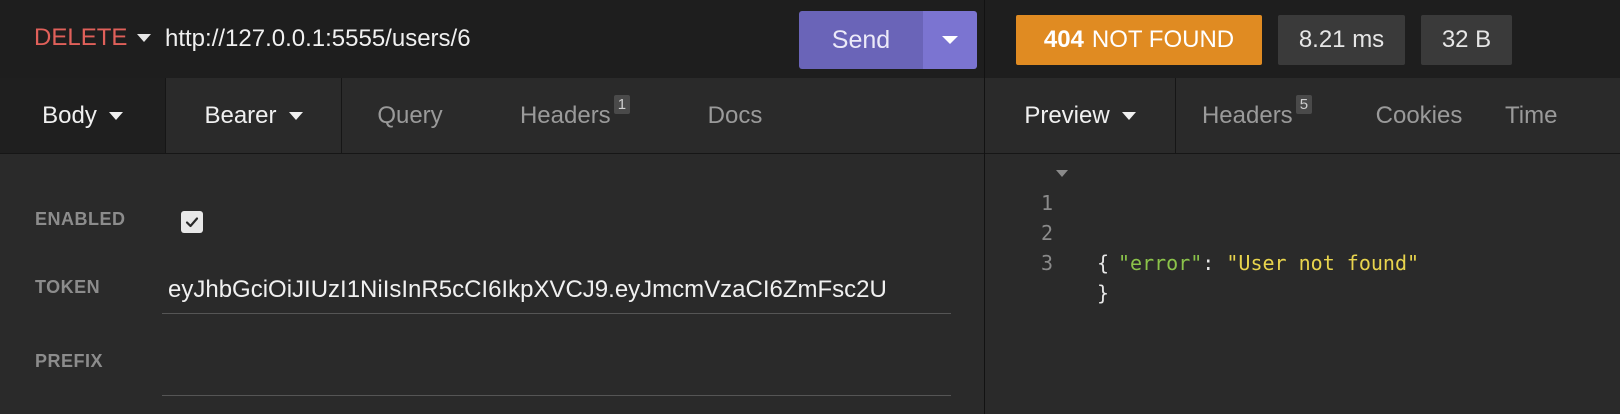  What do you see at coordinates (68, 287) in the screenshot?
I see `token-label: TOKEN` at bounding box center [68, 287].